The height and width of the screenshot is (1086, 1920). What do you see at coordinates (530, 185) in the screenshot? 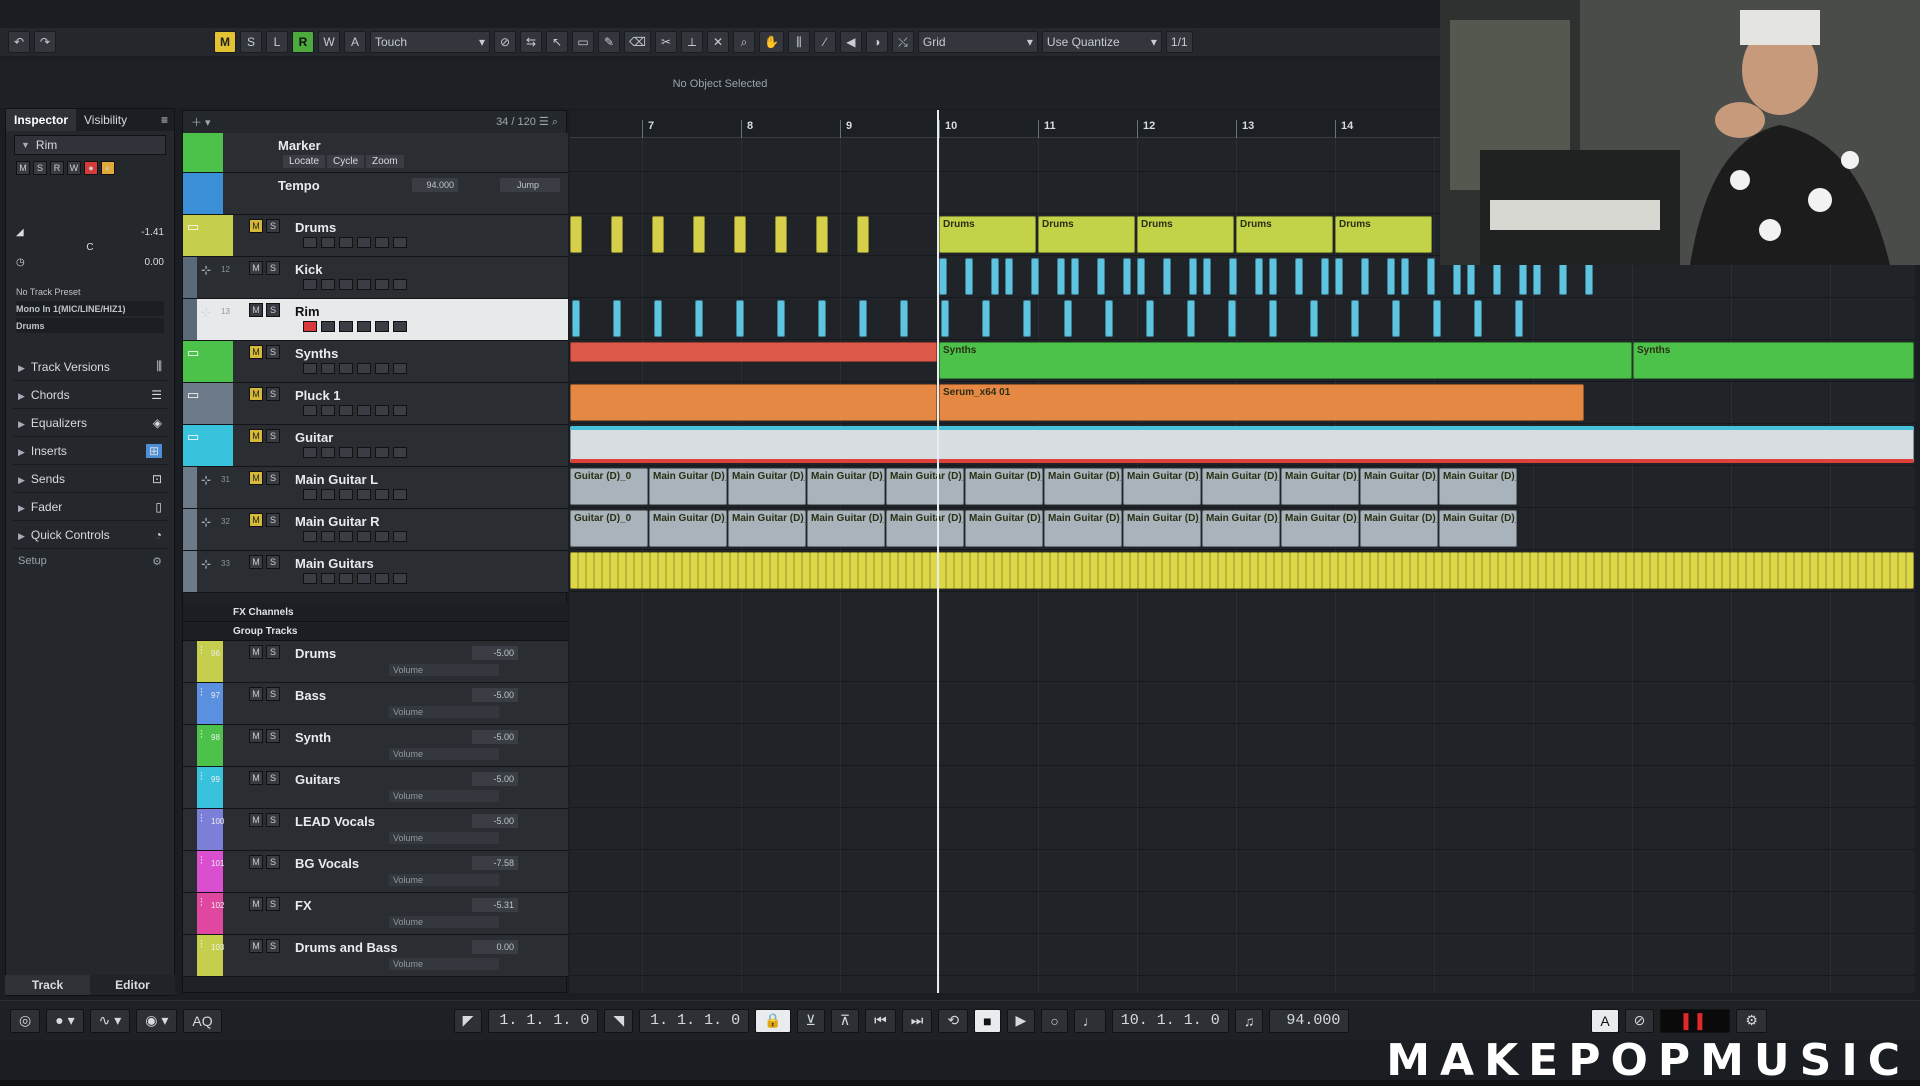
I see `jump-button: Jump` at bounding box center [530, 185].